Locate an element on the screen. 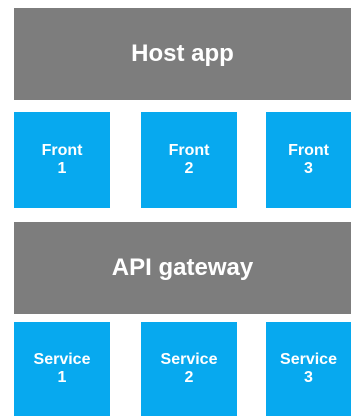  front-2-number: 2 is located at coordinates (189, 168).